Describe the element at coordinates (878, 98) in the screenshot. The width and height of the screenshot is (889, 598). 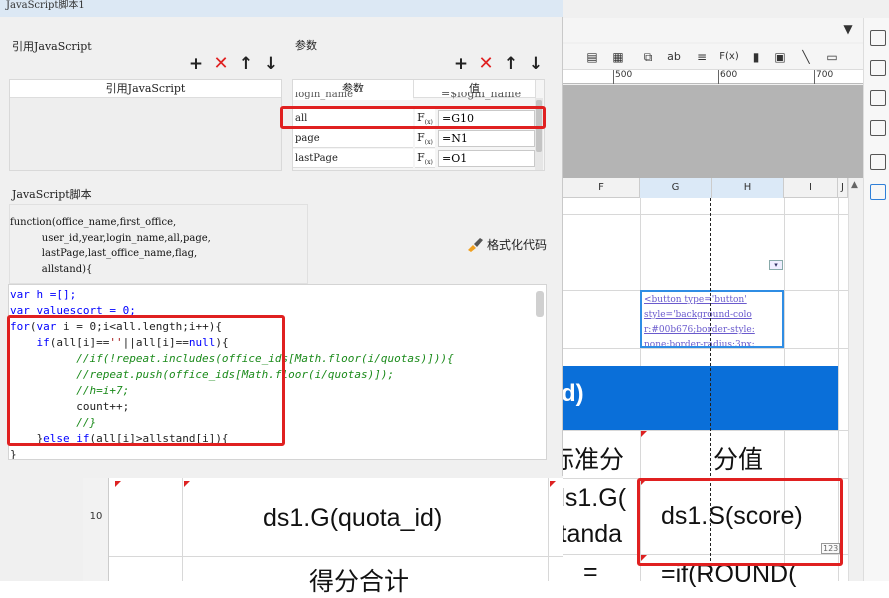
I see `crop-icon` at that location.